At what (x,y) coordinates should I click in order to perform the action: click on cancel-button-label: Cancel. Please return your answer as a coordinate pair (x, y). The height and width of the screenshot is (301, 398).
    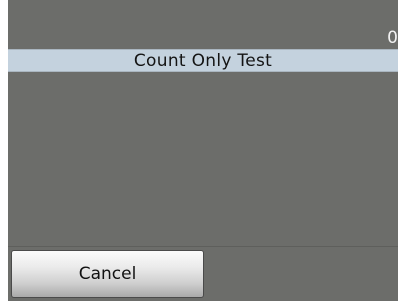
    Looking at the image, I should click on (107, 274).